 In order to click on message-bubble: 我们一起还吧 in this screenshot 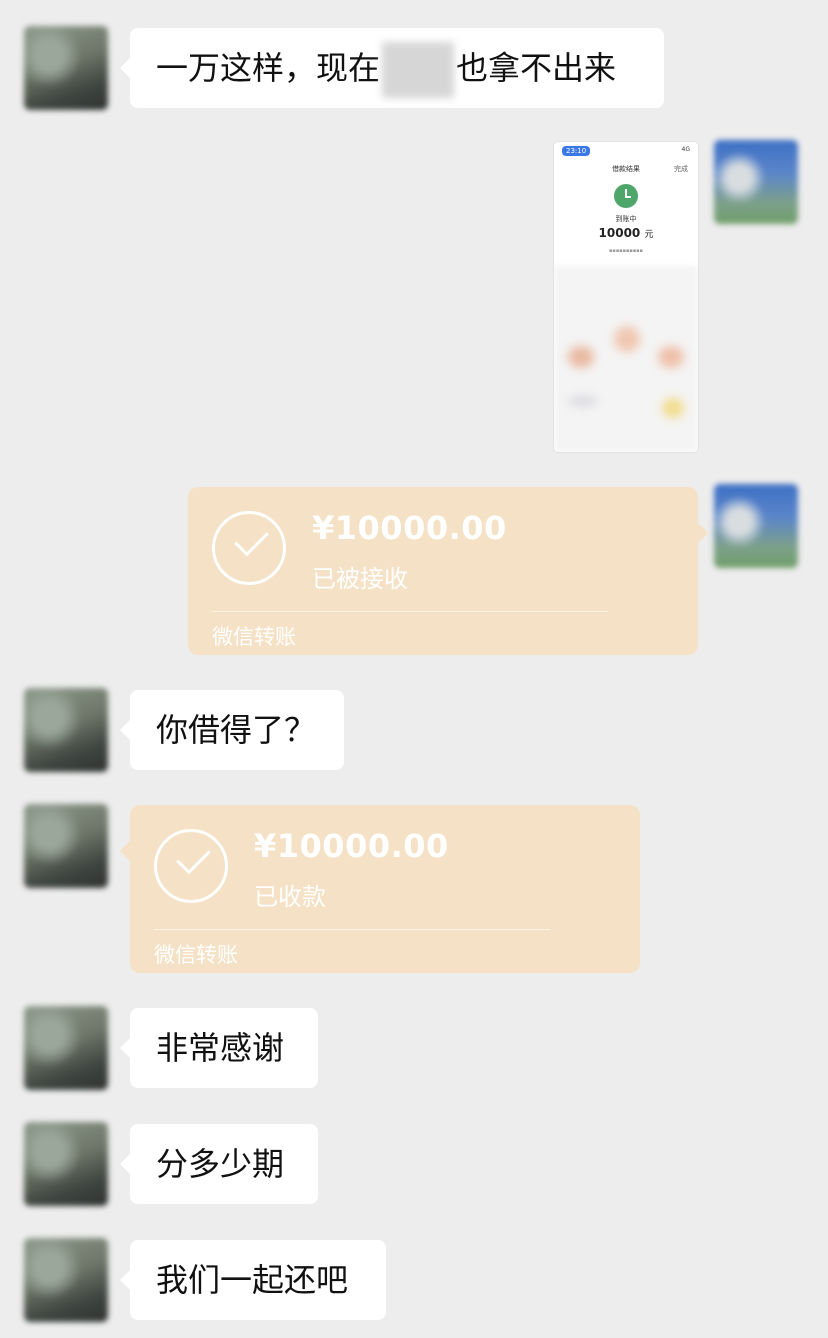, I will do `click(253, 1280)`.